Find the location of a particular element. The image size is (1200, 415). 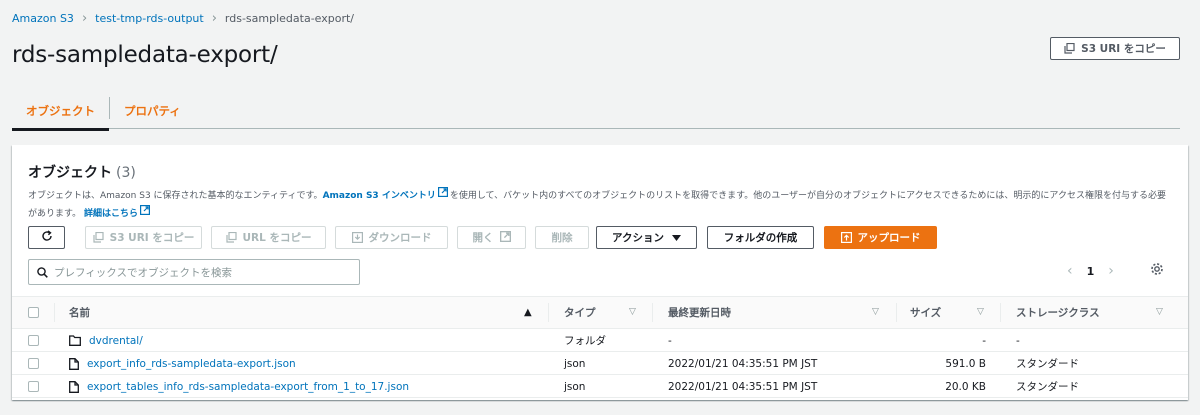

object-storage-class: - is located at coordinates (1018, 340).